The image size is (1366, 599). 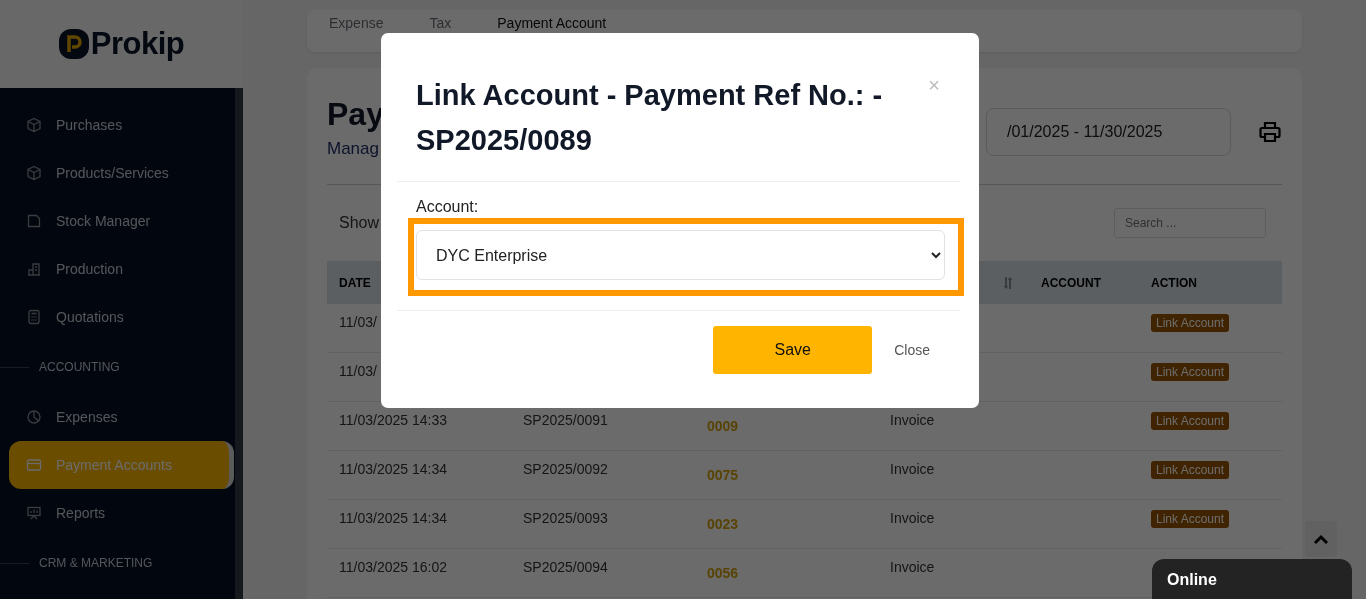 I want to click on number-link: 0056, so click(x=723, y=573).